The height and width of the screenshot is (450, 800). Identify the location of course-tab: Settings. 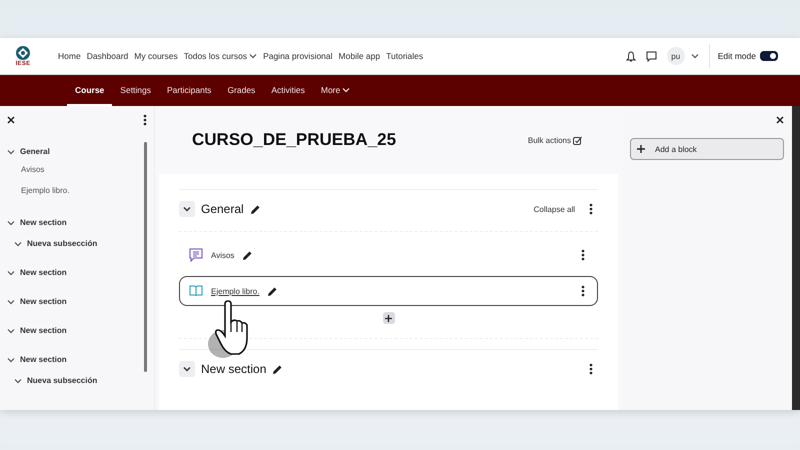
(136, 90).